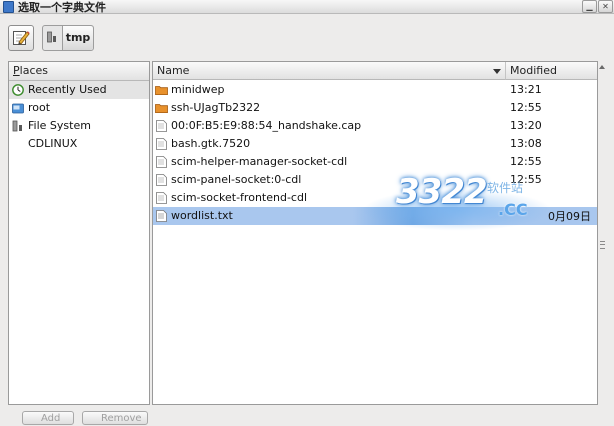 The image size is (614, 426). I want to click on scroll-grip-icon, so click(602, 245).